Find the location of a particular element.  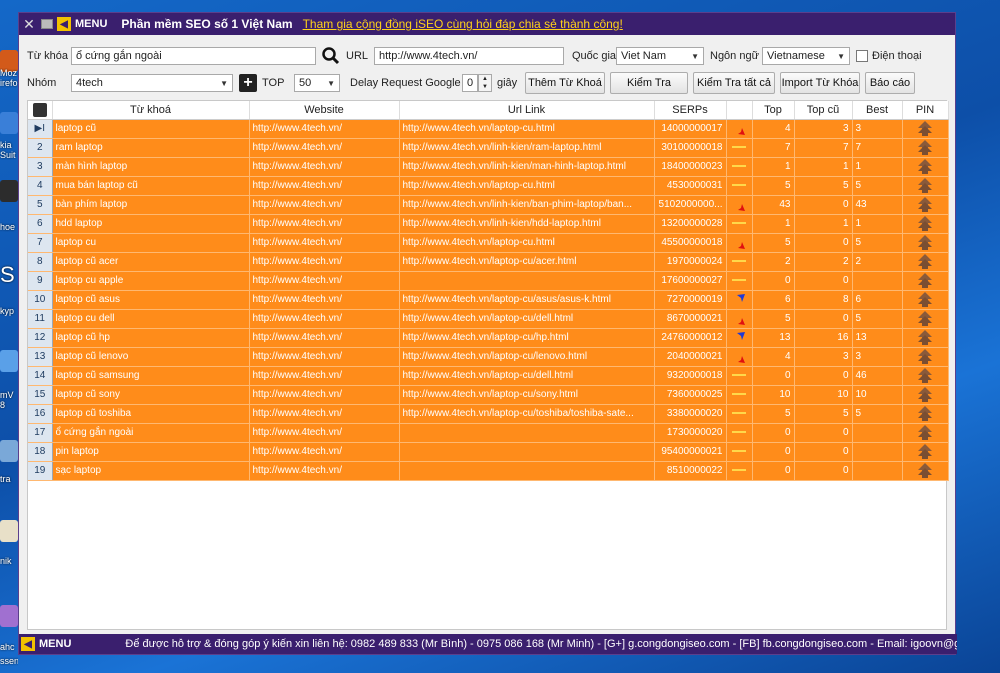

row-number: 10 is located at coordinates (40, 300).